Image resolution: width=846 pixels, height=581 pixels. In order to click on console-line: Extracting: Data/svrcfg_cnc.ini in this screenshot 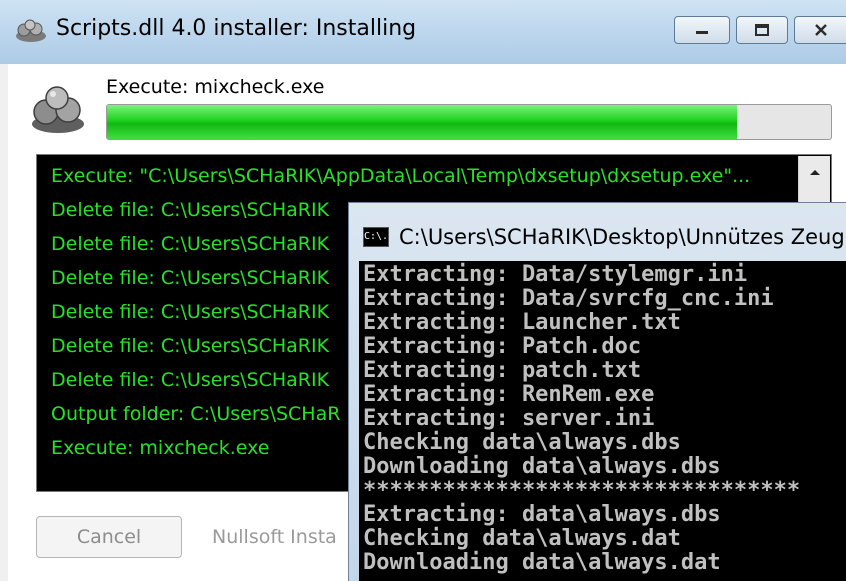, I will do `click(568, 298)`.